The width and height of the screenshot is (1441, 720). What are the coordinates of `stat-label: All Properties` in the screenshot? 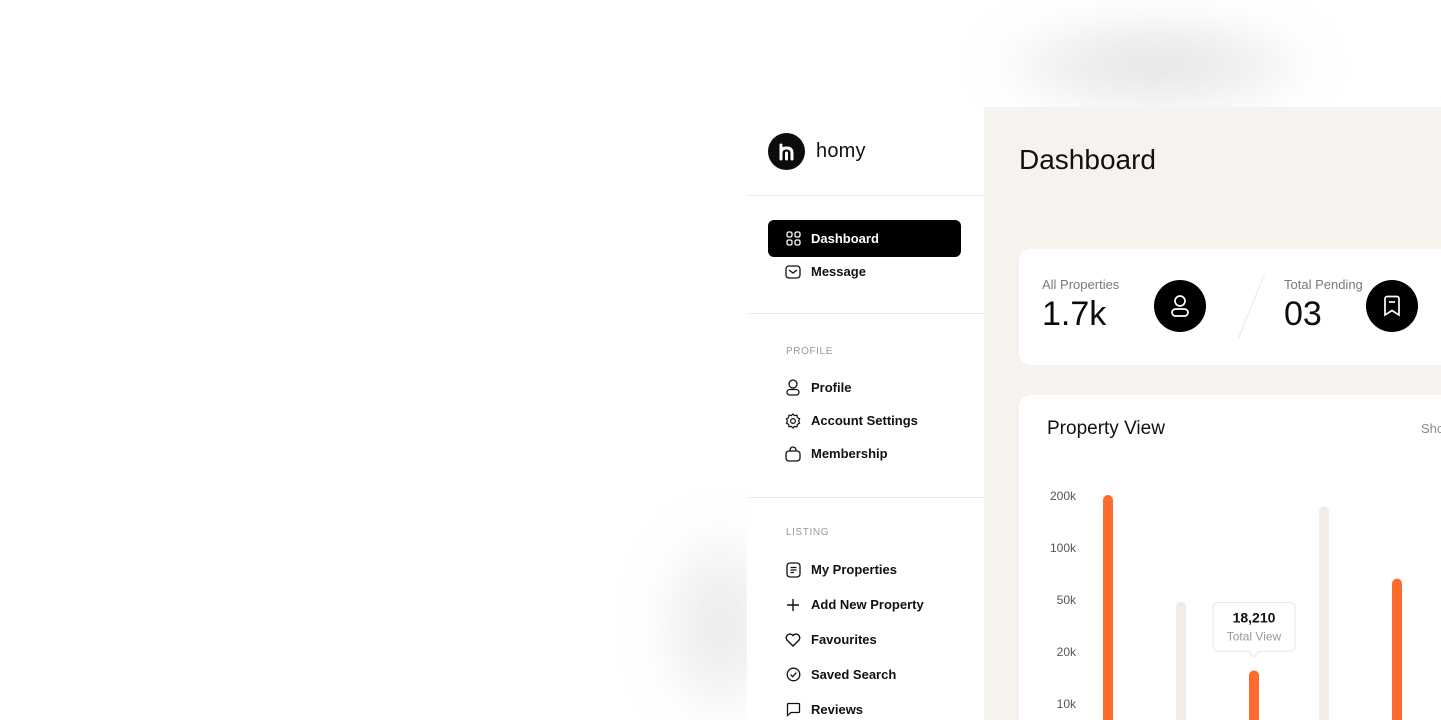 It's located at (1081, 284).